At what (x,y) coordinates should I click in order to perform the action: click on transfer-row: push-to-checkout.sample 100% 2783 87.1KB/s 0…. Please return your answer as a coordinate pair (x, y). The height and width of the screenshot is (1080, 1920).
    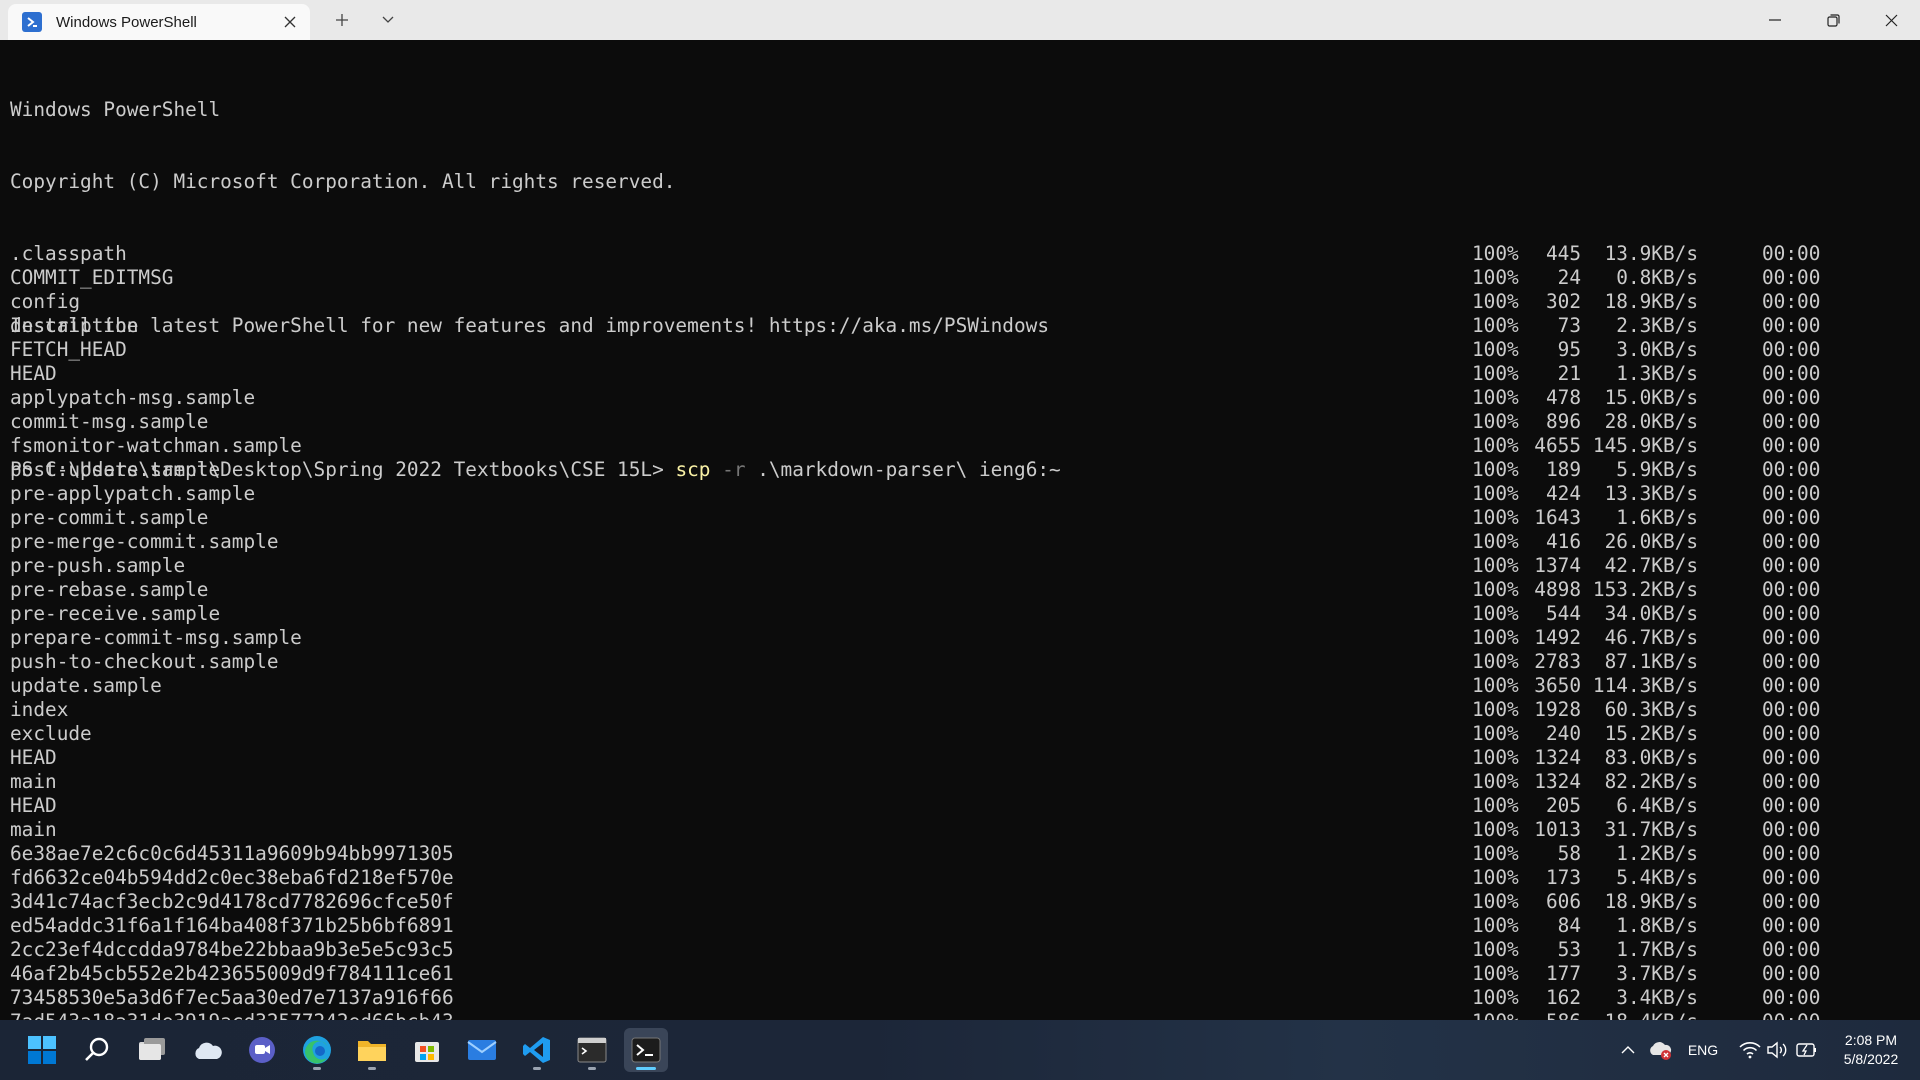
    Looking at the image, I should click on (960, 662).